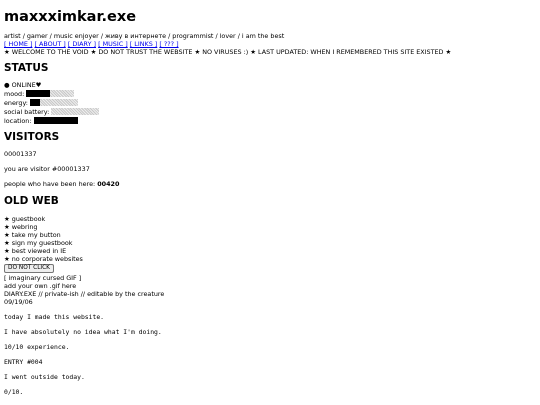 The height and width of the screenshot is (405, 540). I want to click on energy-bar-fill, so click(34, 103).